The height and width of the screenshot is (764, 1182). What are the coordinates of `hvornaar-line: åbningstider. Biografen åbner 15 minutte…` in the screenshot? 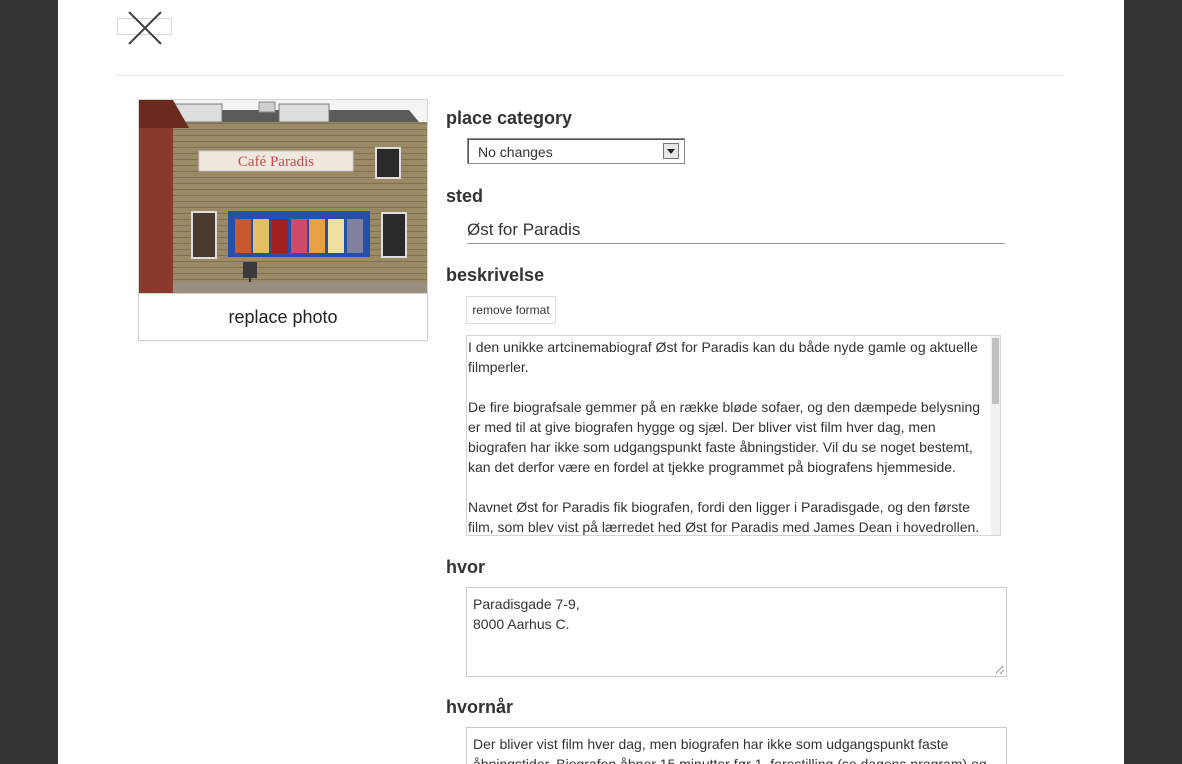 It's located at (730, 760).